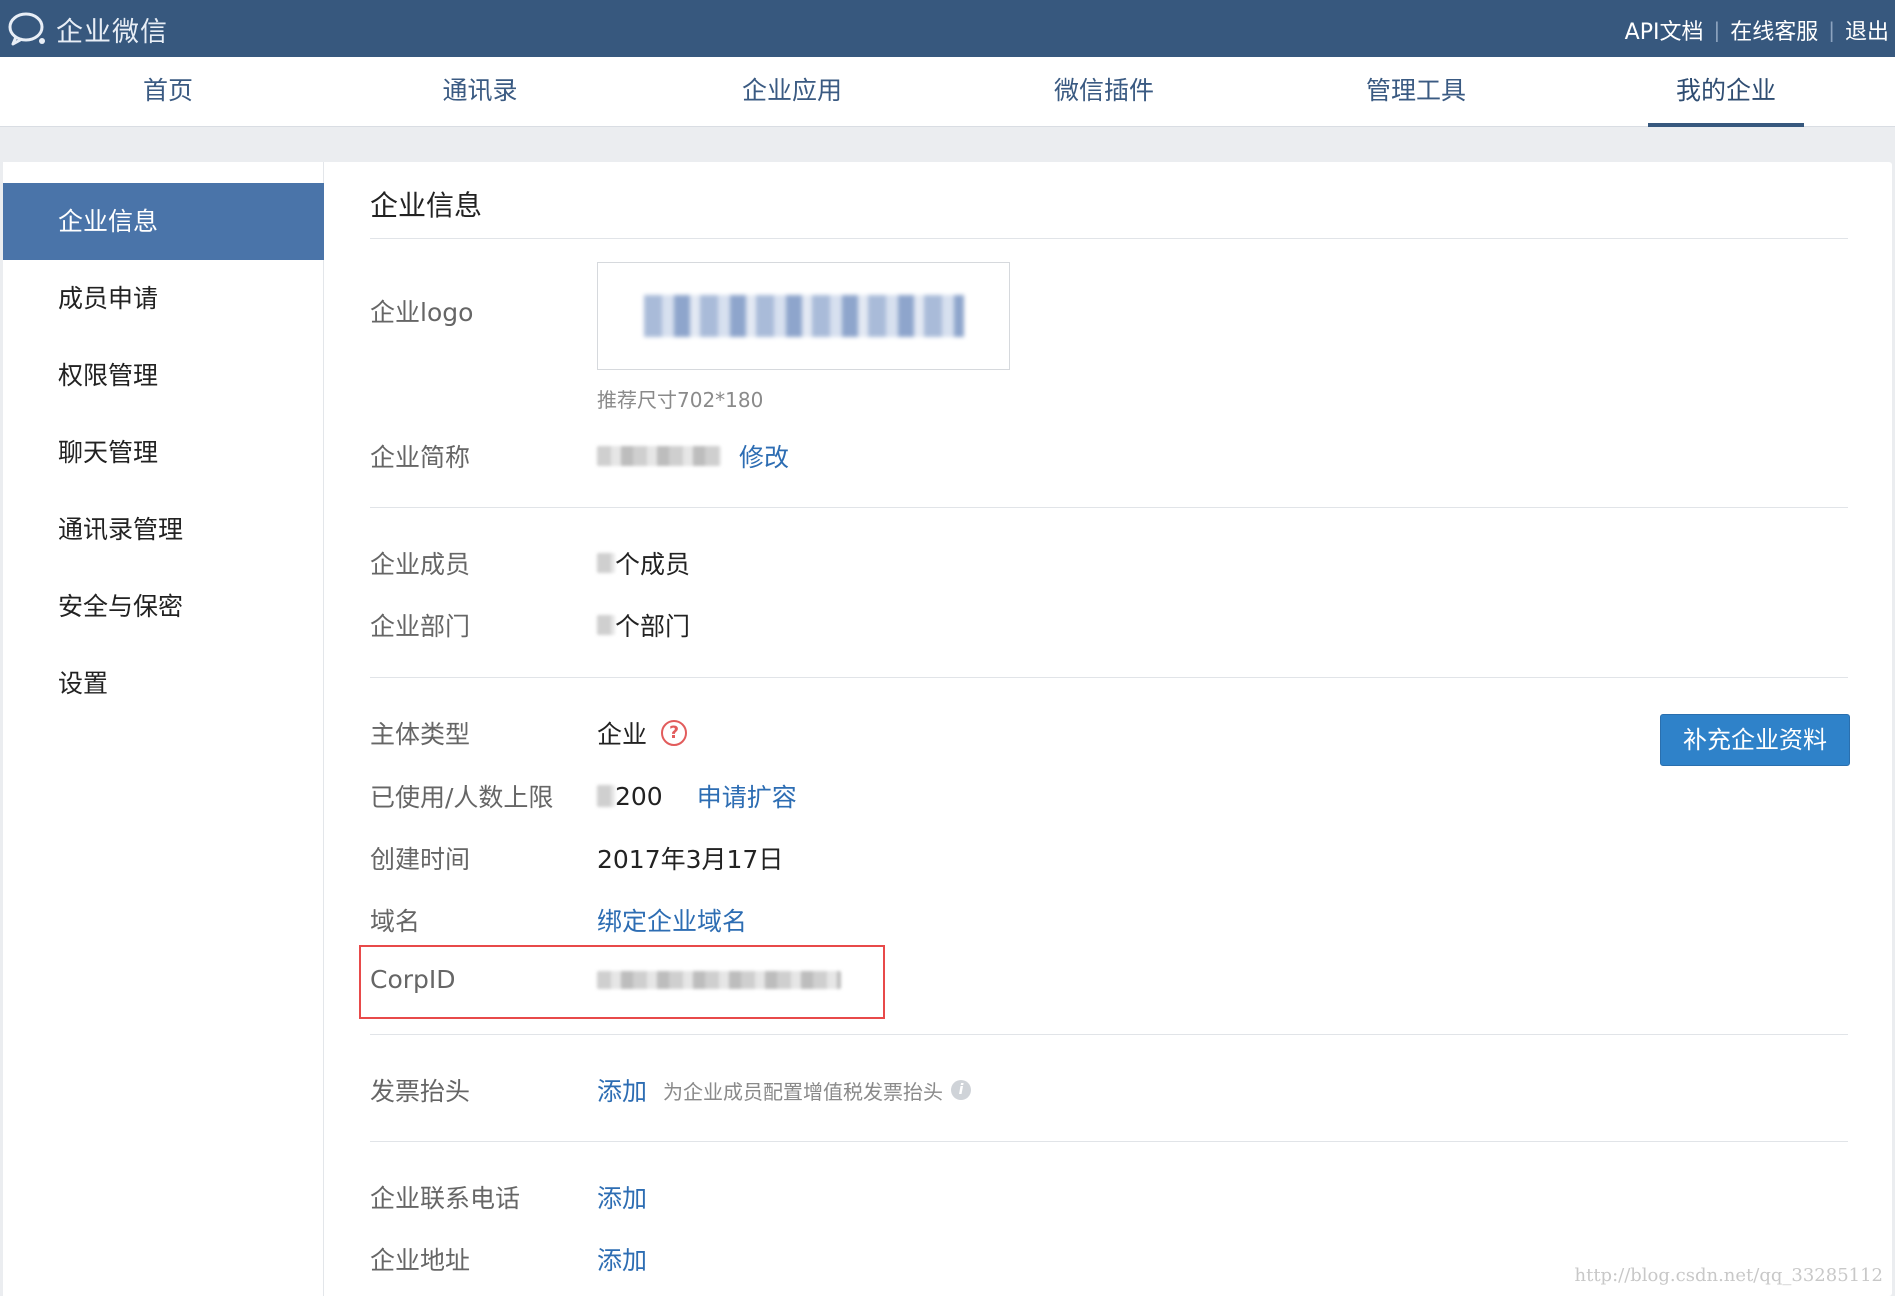  Describe the element at coordinates (420, 1091) in the screenshot. I see `invoice-label: 发票抬头` at that location.